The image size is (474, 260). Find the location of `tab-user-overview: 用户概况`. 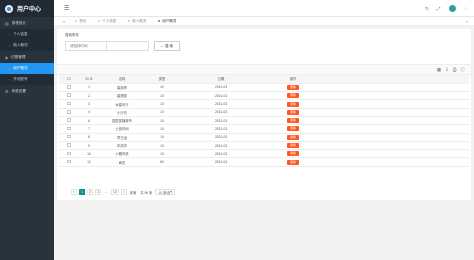

tab-user-overview: 用户概况 is located at coordinates (167, 21).